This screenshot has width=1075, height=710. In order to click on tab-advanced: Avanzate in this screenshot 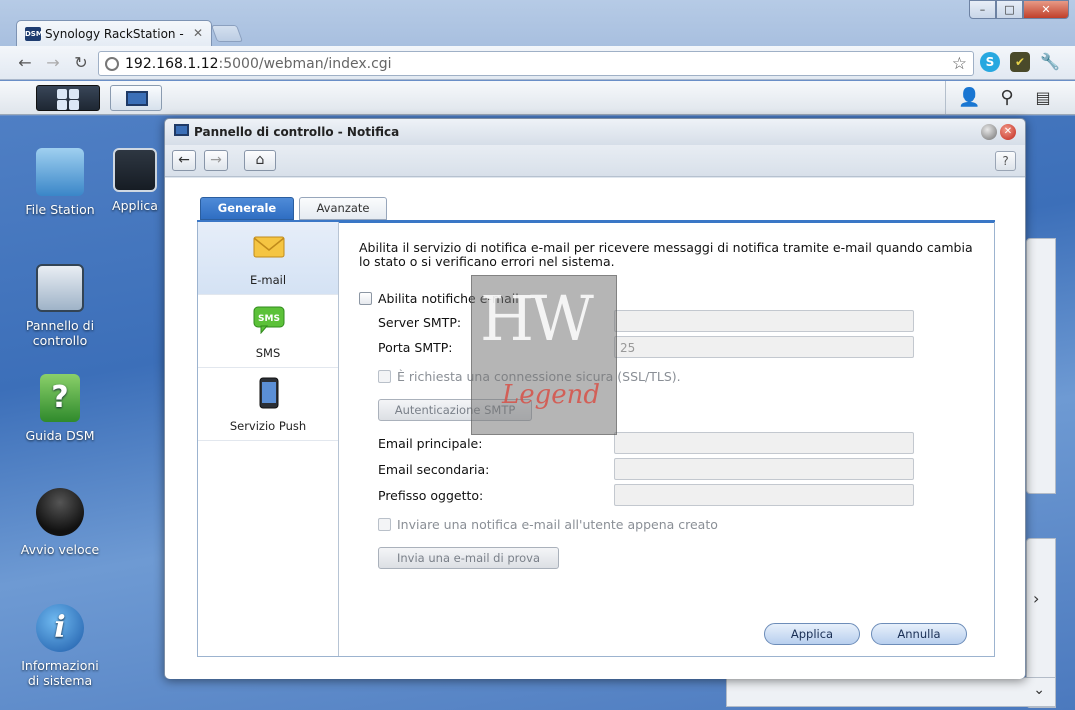, I will do `click(343, 208)`.